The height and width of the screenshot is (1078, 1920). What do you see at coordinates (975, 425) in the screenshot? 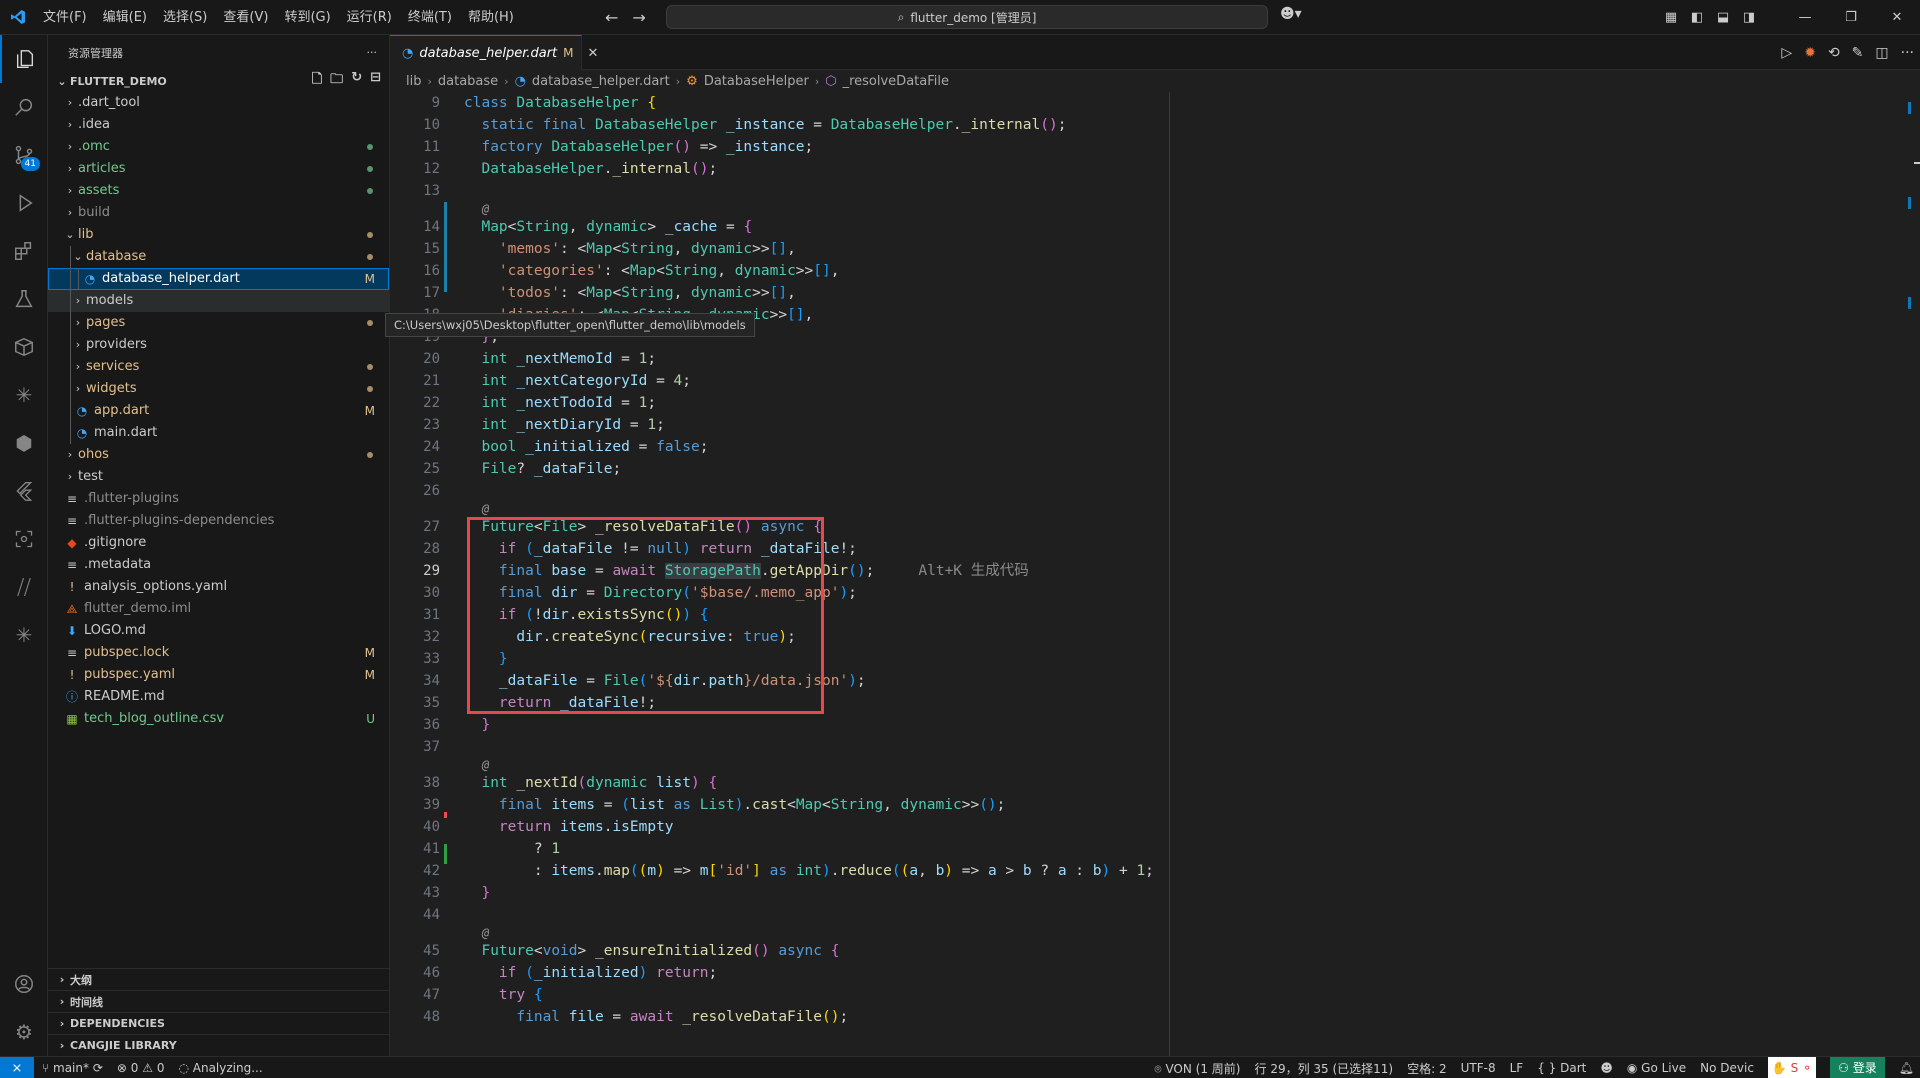
I see `code-line: 23 int _nextDiaryId = 1;` at bounding box center [975, 425].